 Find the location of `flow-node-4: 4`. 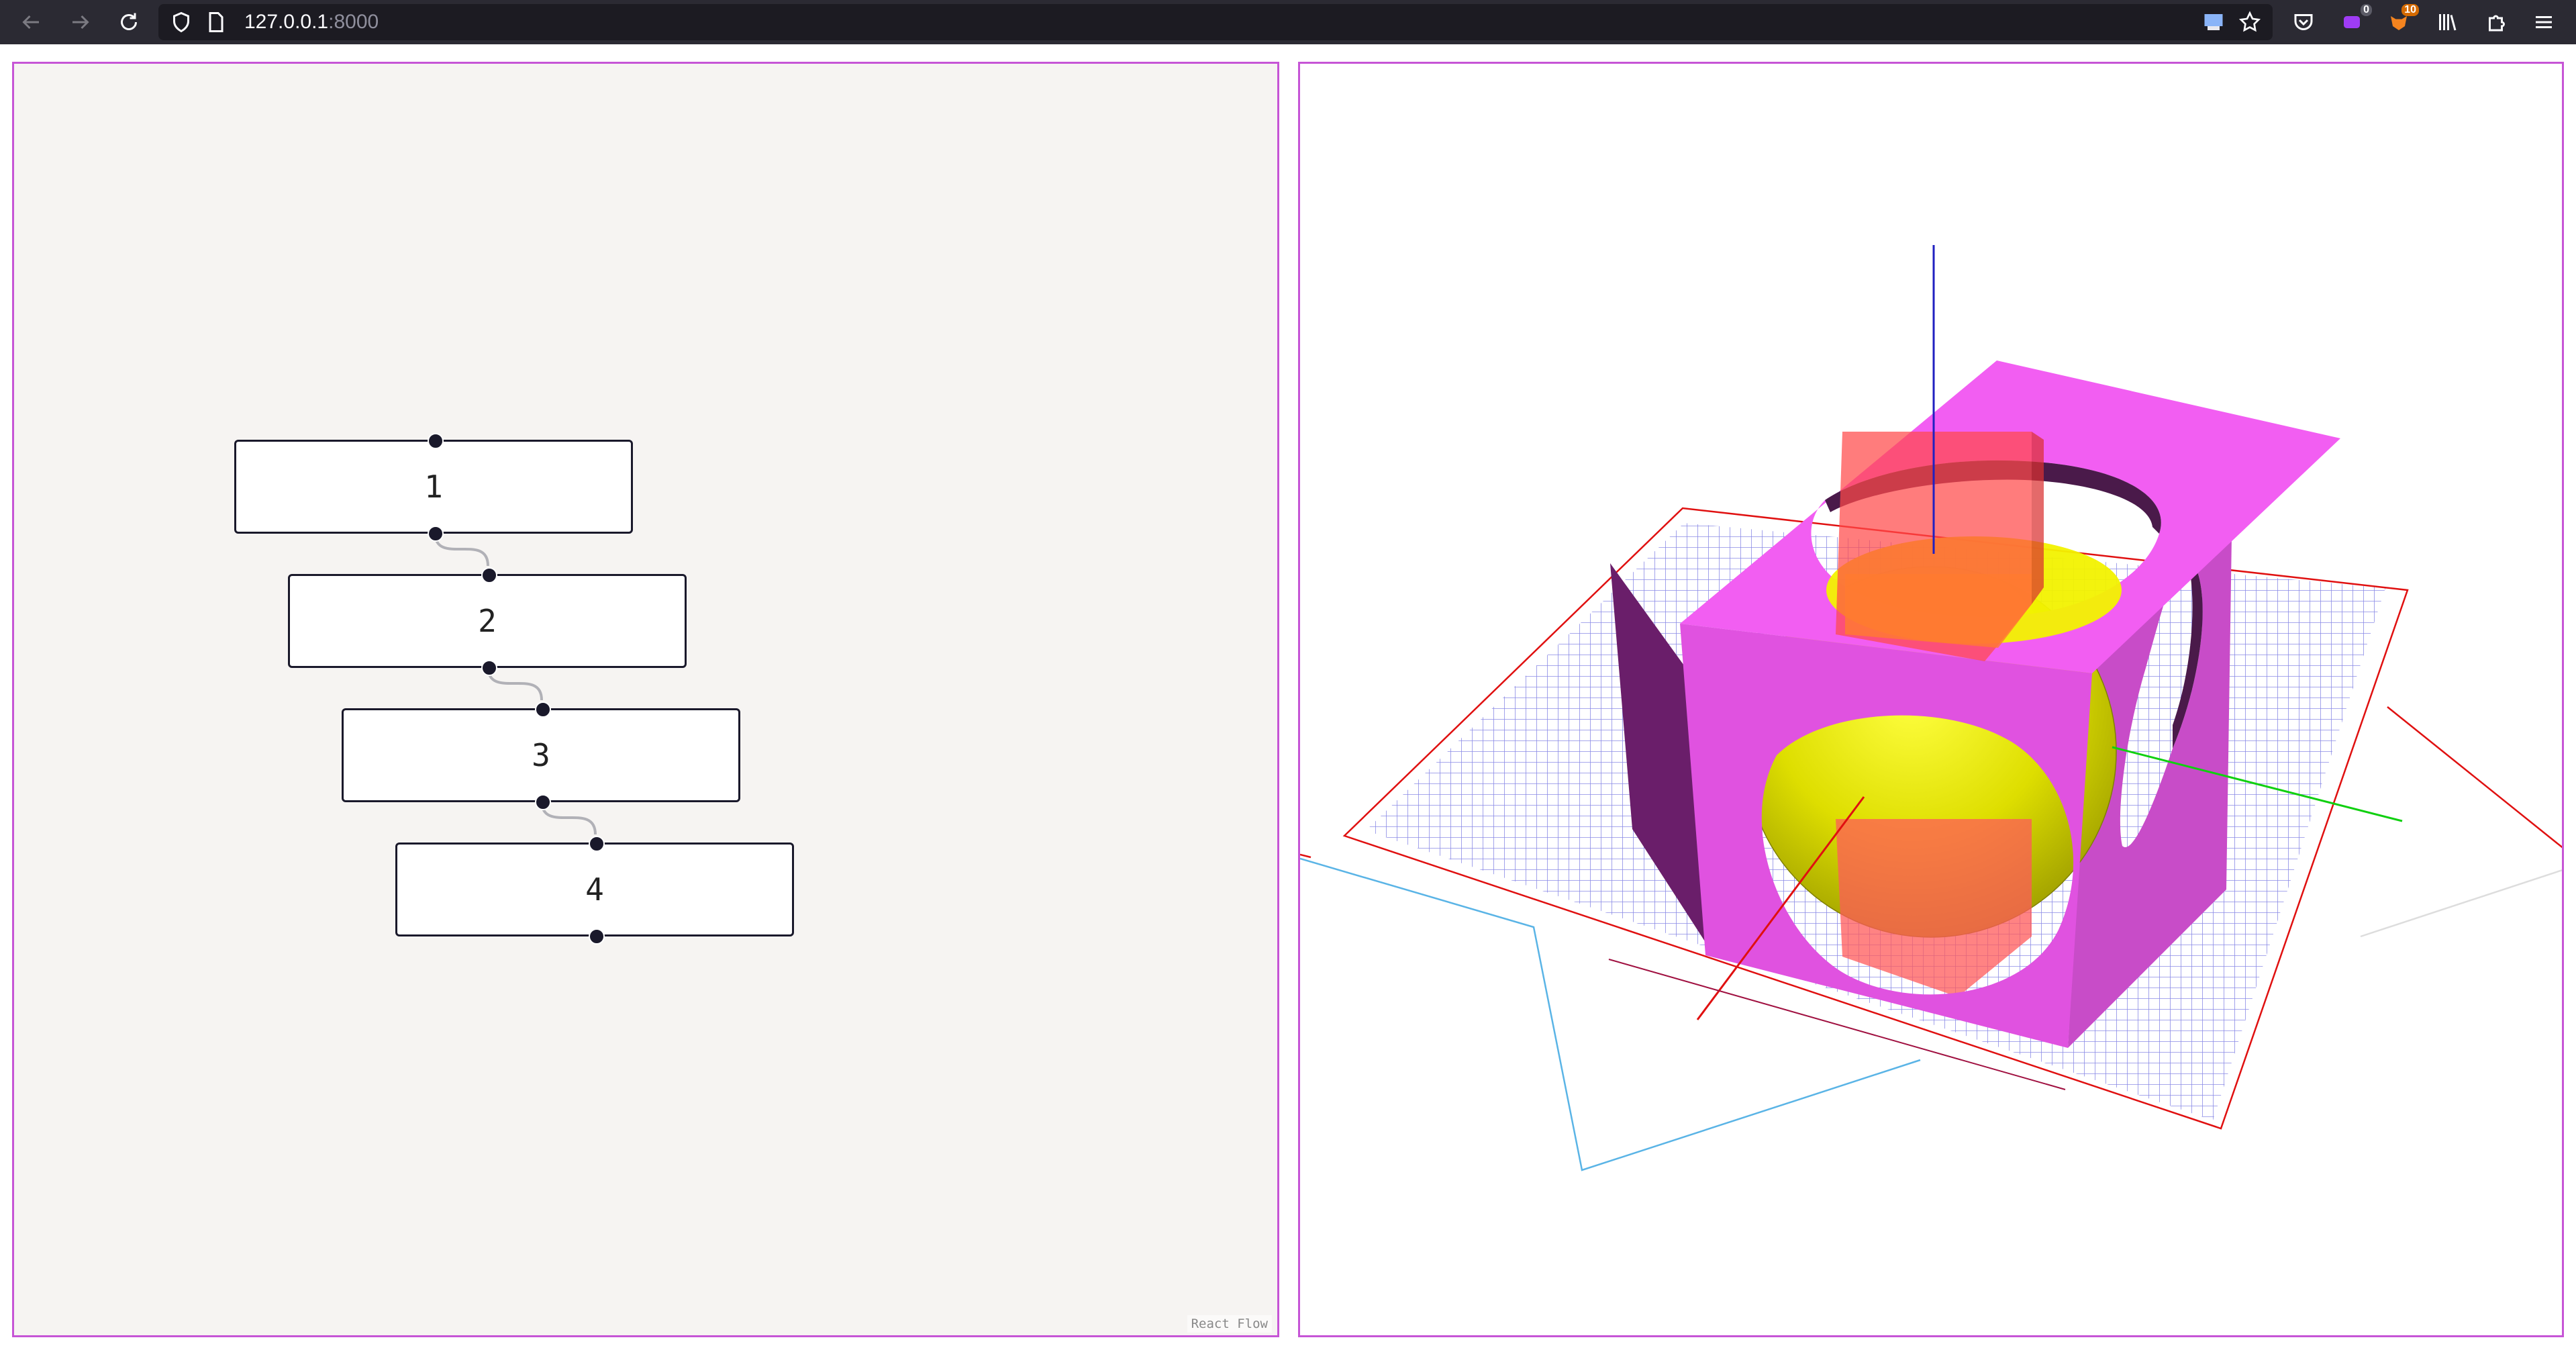

flow-node-4: 4 is located at coordinates (594, 890).